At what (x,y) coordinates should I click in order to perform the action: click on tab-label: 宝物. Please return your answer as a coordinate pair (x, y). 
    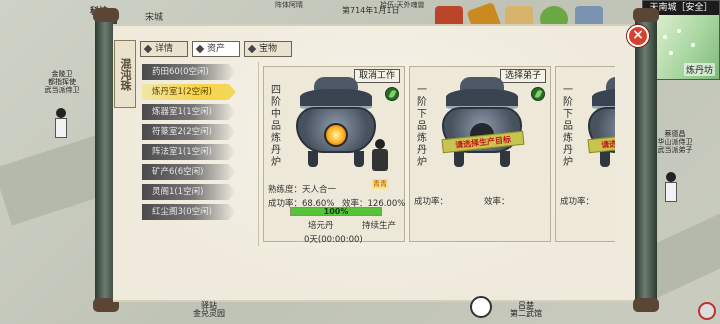
    Looking at the image, I should click on (267, 49).